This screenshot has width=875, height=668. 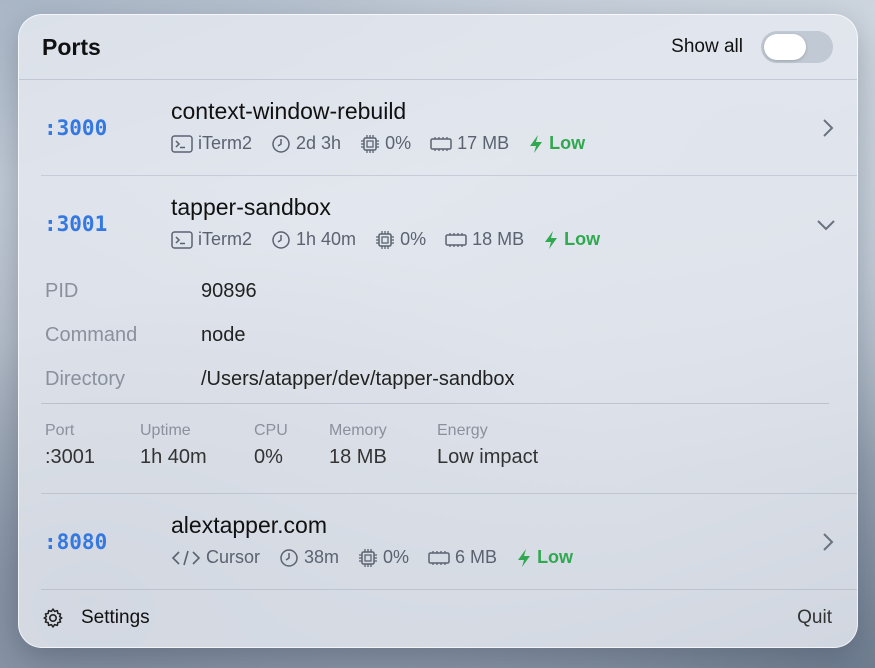 What do you see at coordinates (223, 334) in the screenshot?
I see `command-value: node` at bounding box center [223, 334].